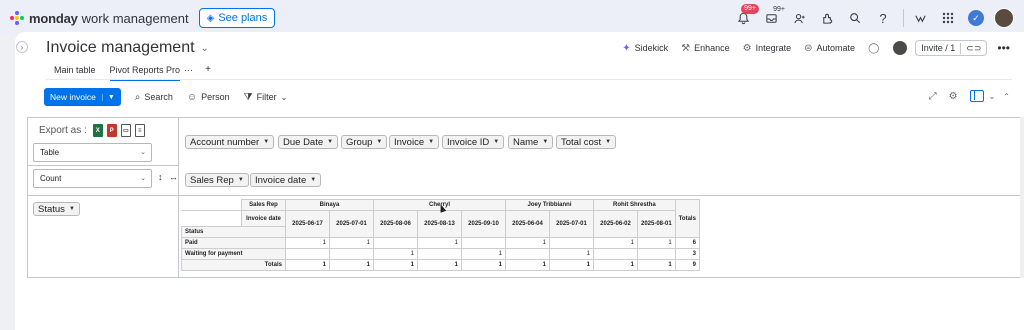 The width and height of the screenshot is (1024, 330). What do you see at coordinates (439, 224) in the screenshot?
I see `invoice-date-header: 2025-08-13` at bounding box center [439, 224].